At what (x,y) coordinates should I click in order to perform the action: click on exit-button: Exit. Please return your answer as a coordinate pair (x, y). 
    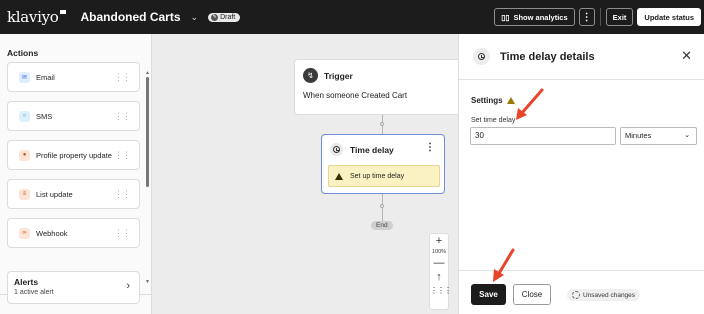
    Looking at the image, I should click on (619, 17).